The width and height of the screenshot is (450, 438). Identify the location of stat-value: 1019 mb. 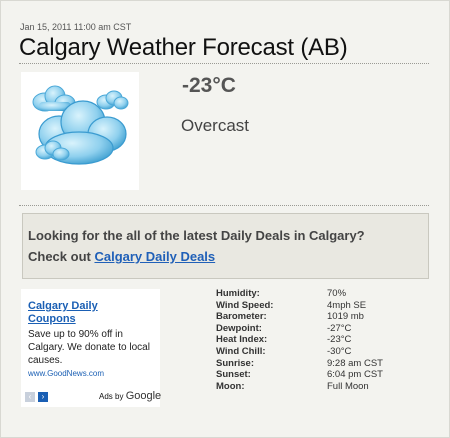
(345, 317).